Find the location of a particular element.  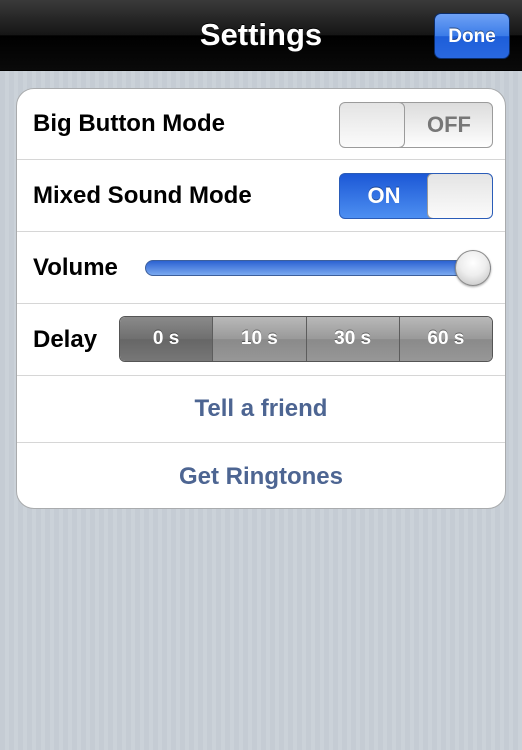

delay-option-10s: 10 s is located at coordinates (259, 339).